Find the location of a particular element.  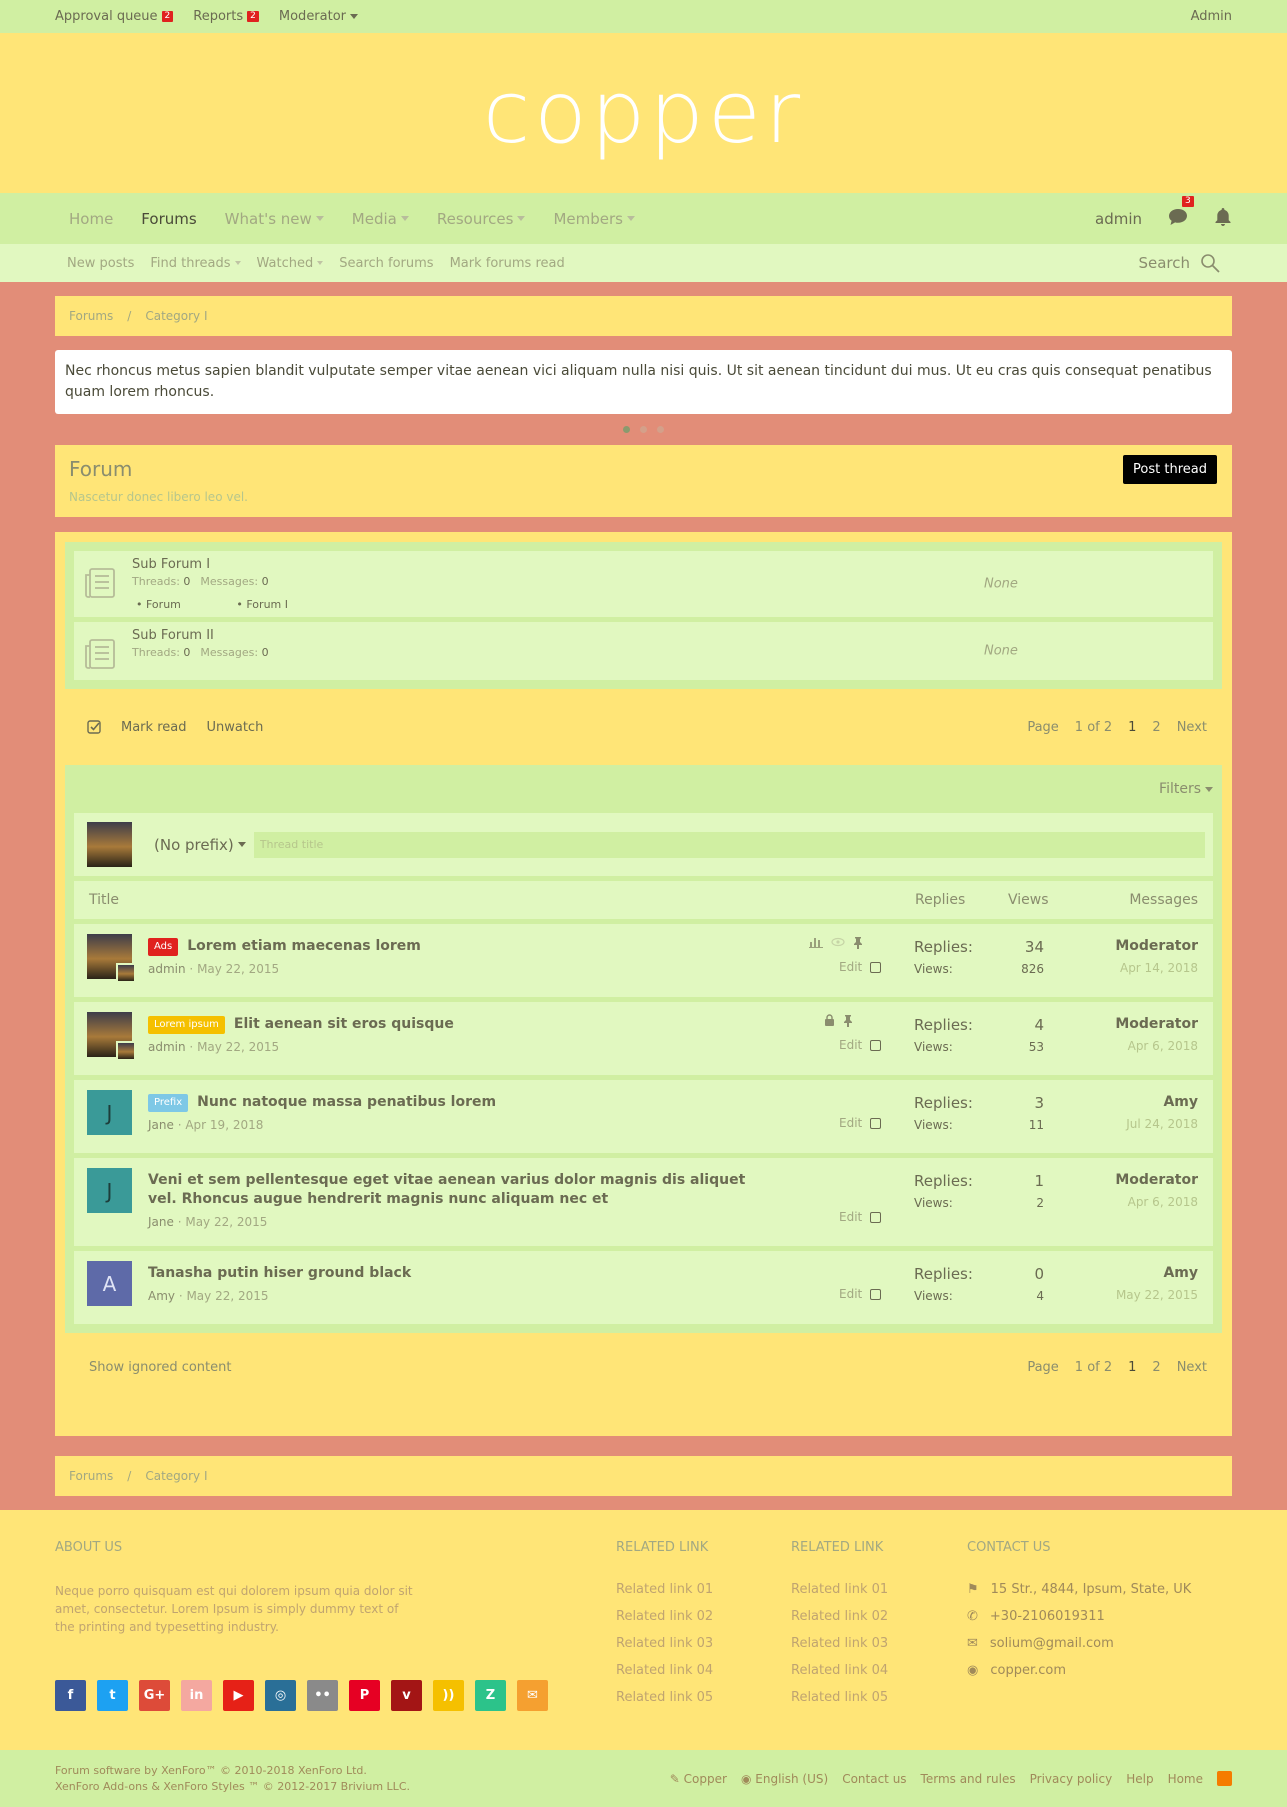

google-plus-icon: G+ is located at coordinates (154, 1695).